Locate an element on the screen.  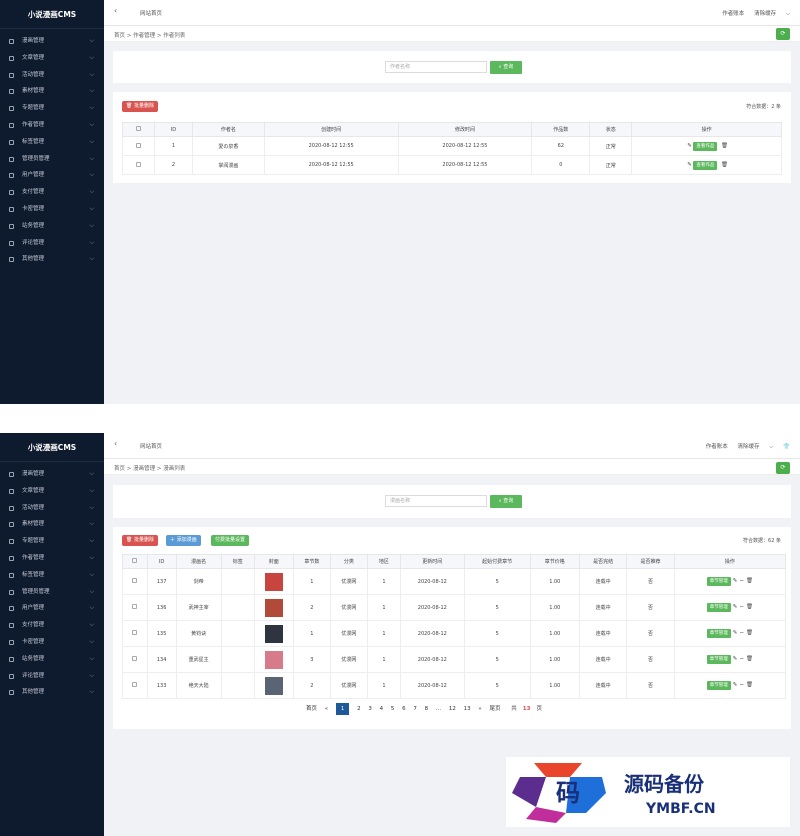
search-input: 漫画名称 is located at coordinates (436, 501).